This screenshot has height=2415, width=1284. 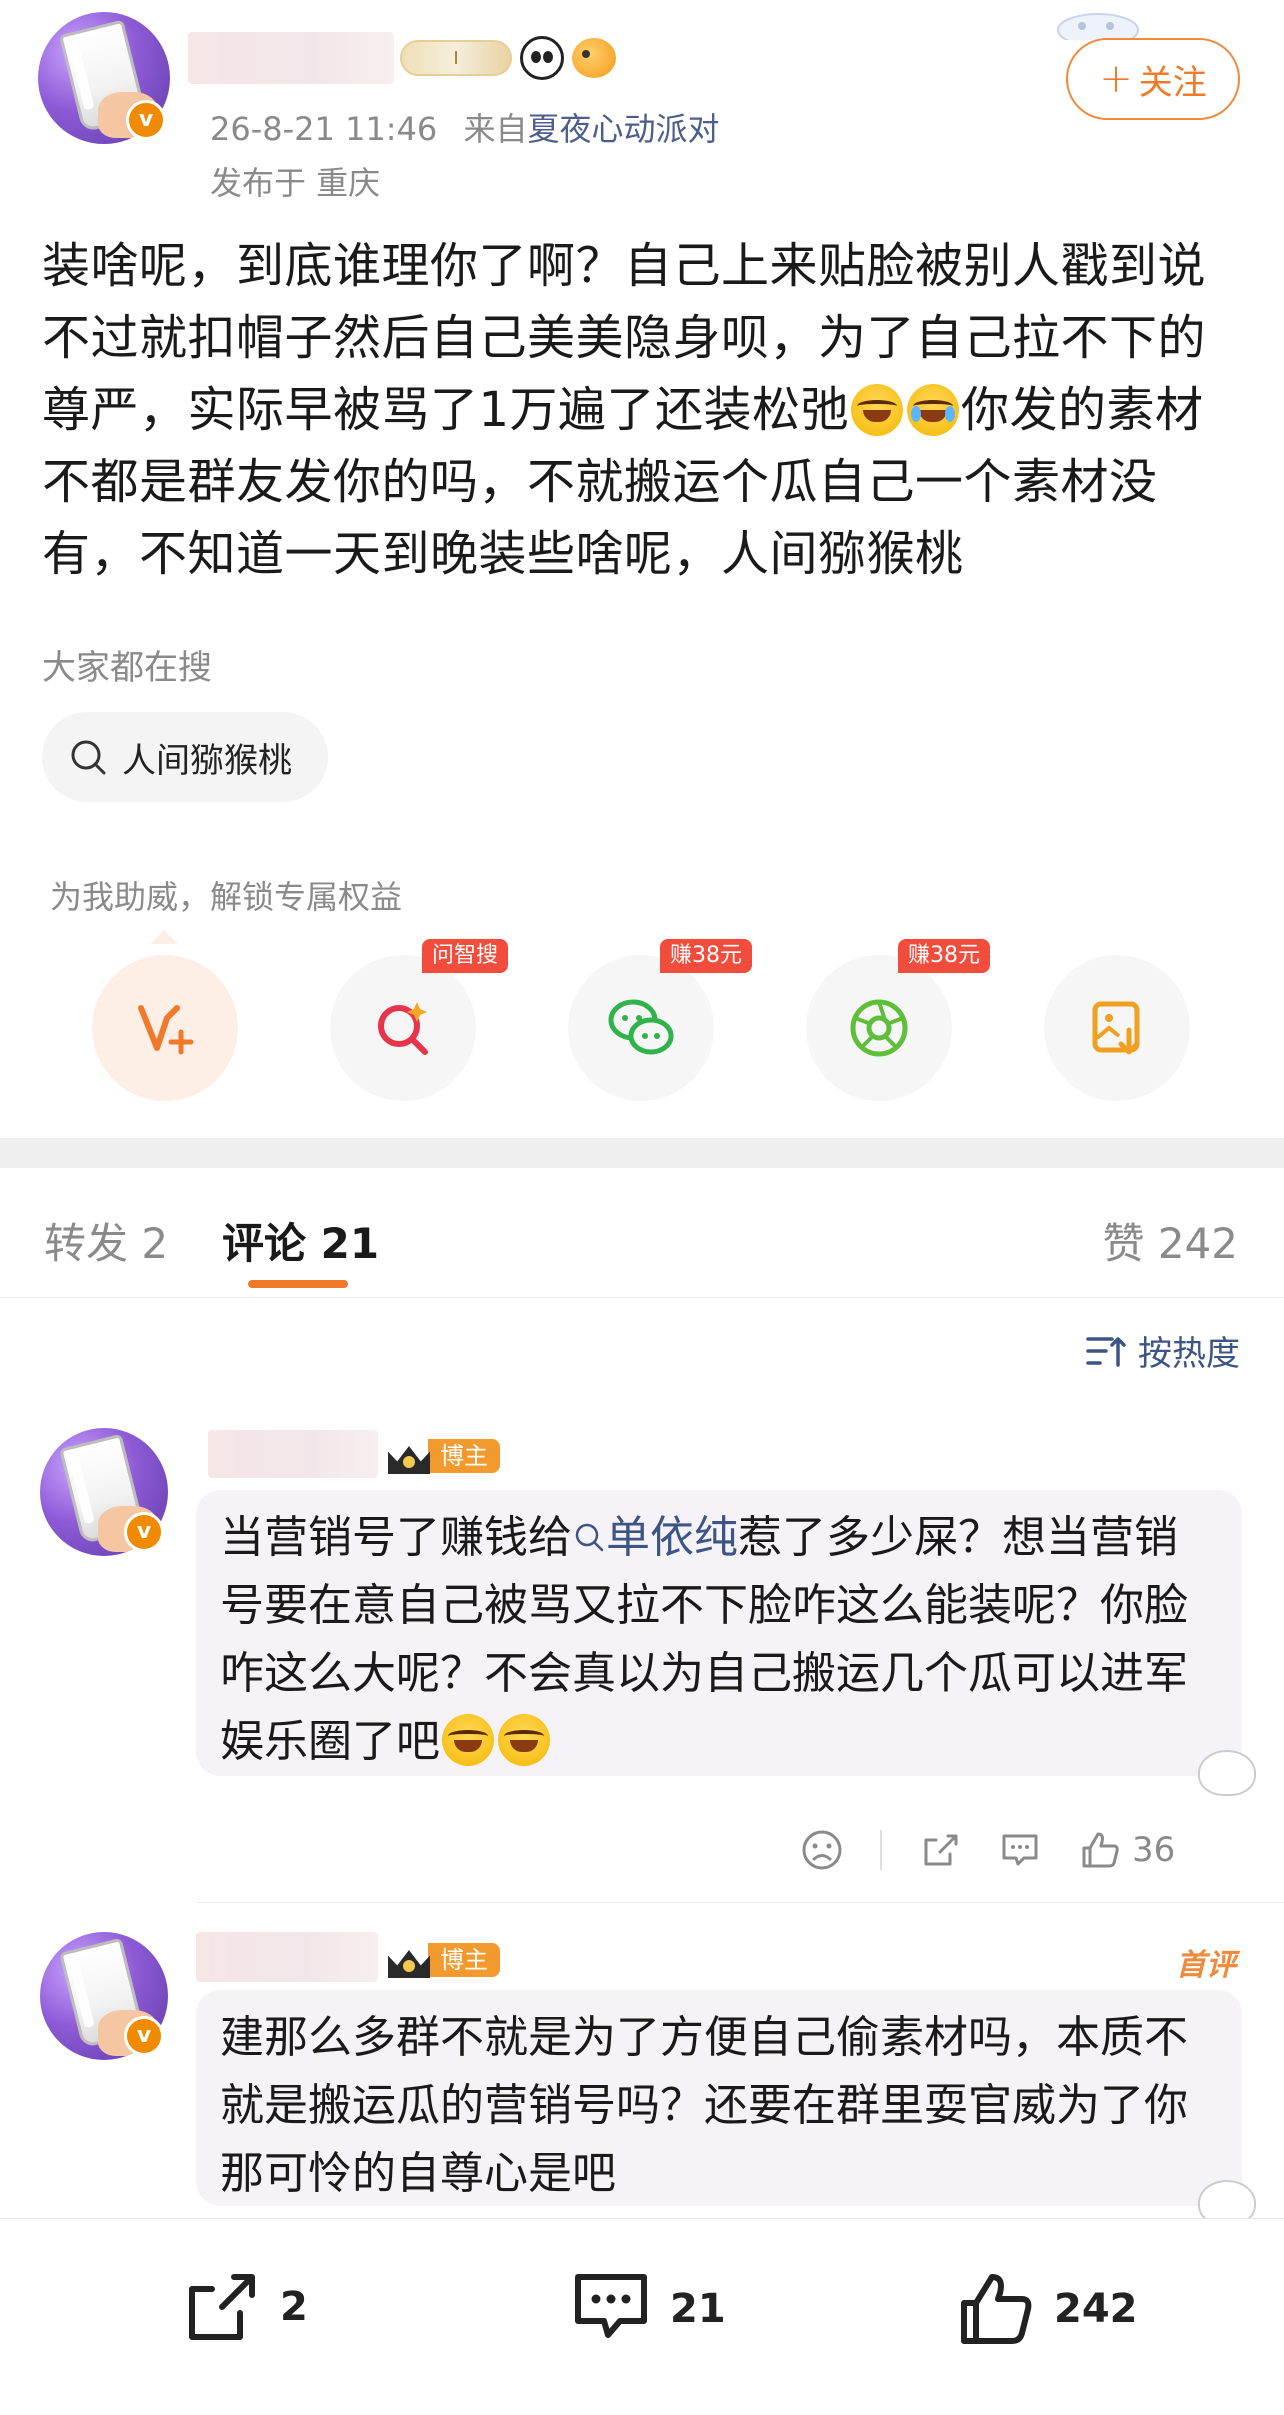 I want to click on sad-face-icon, so click(x=822, y=1850).